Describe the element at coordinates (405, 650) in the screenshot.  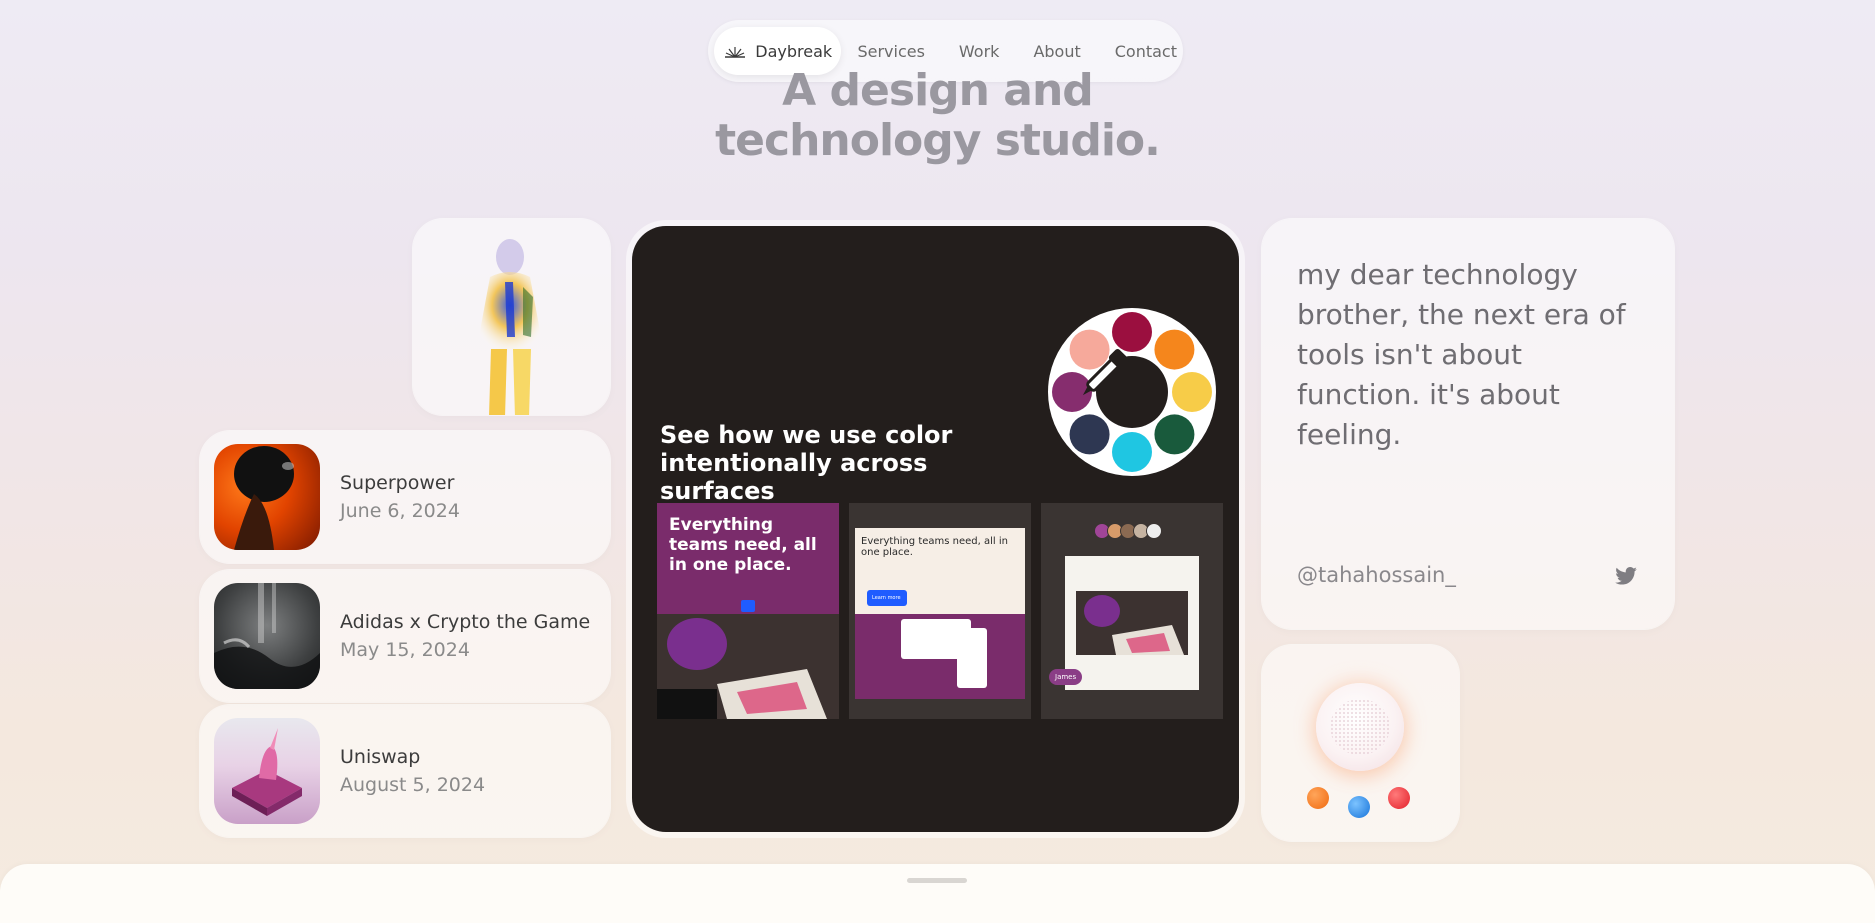
I see `project-date: May 15, 2024` at that location.